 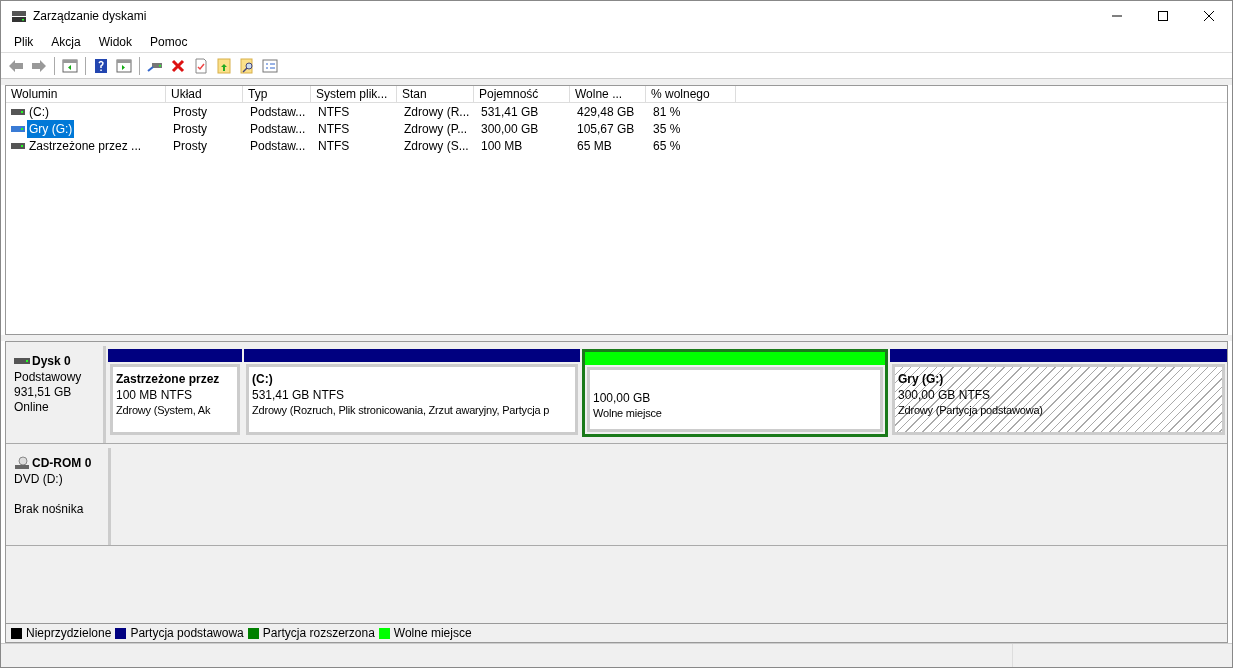 What do you see at coordinates (43, 392) in the screenshot?
I see `disk-detail: 931,51 GB` at bounding box center [43, 392].